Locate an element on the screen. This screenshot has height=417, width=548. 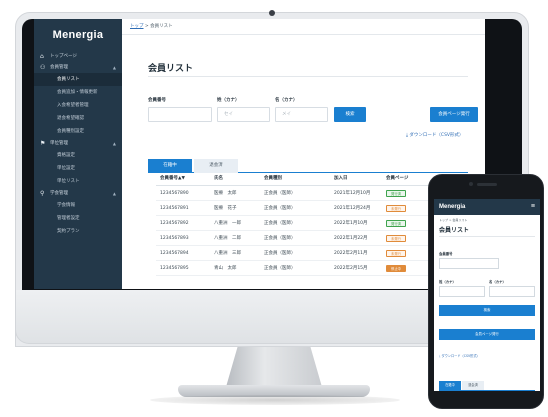
sidebar-item-credit-list: 単位リスト is located at coordinates (78, 181).